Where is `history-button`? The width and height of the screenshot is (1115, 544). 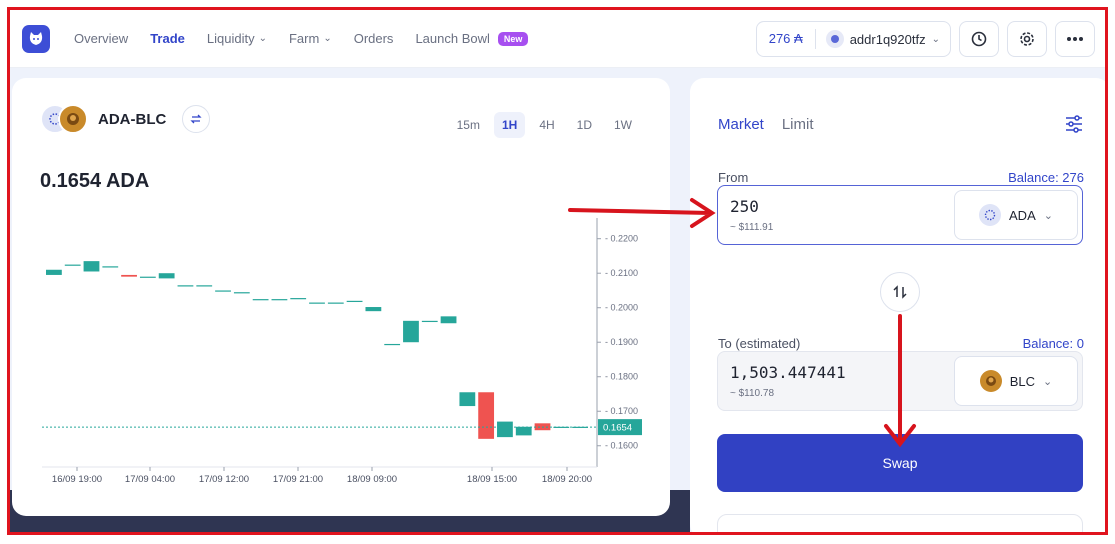 history-button is located at coordinates (979, 39).